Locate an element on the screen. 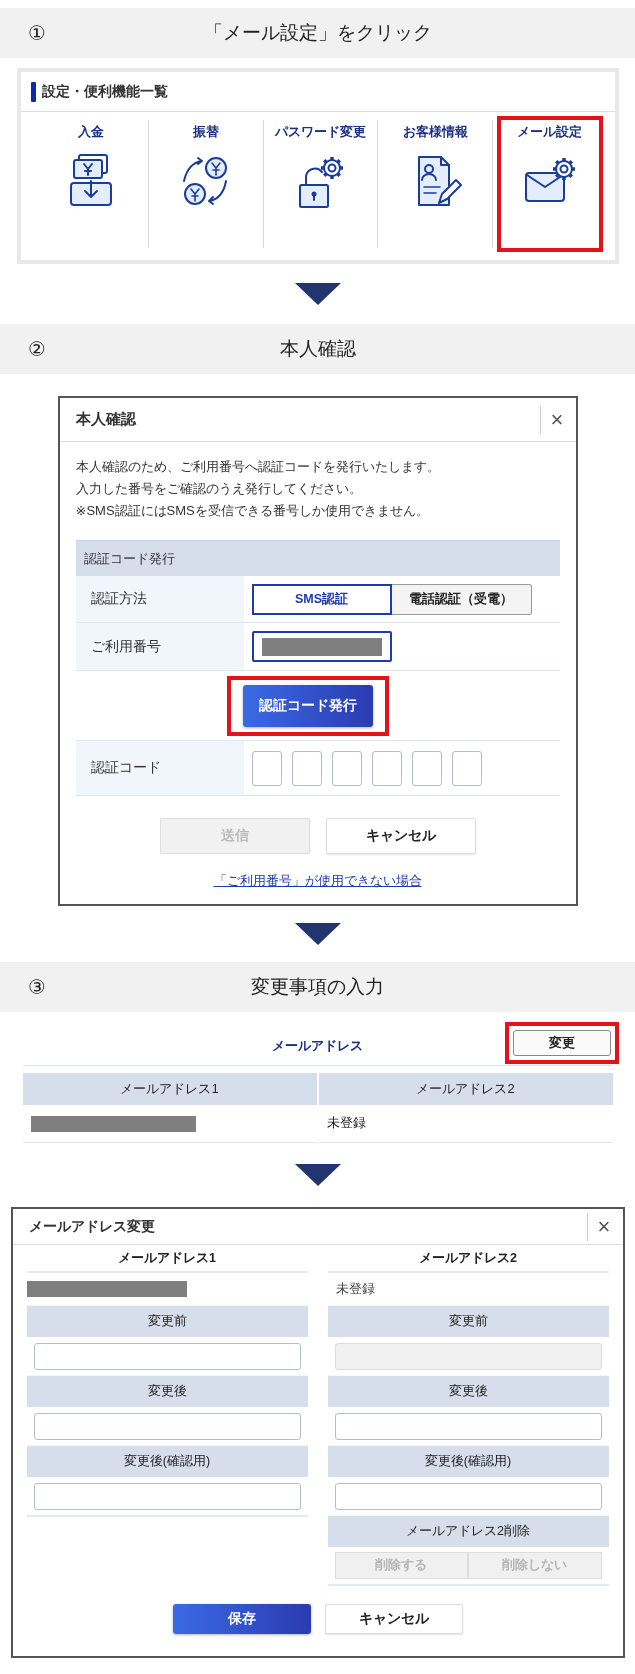 This screenshot has height=1674, width=635. save-button: 保存 is located at coordinates (241, 1619).